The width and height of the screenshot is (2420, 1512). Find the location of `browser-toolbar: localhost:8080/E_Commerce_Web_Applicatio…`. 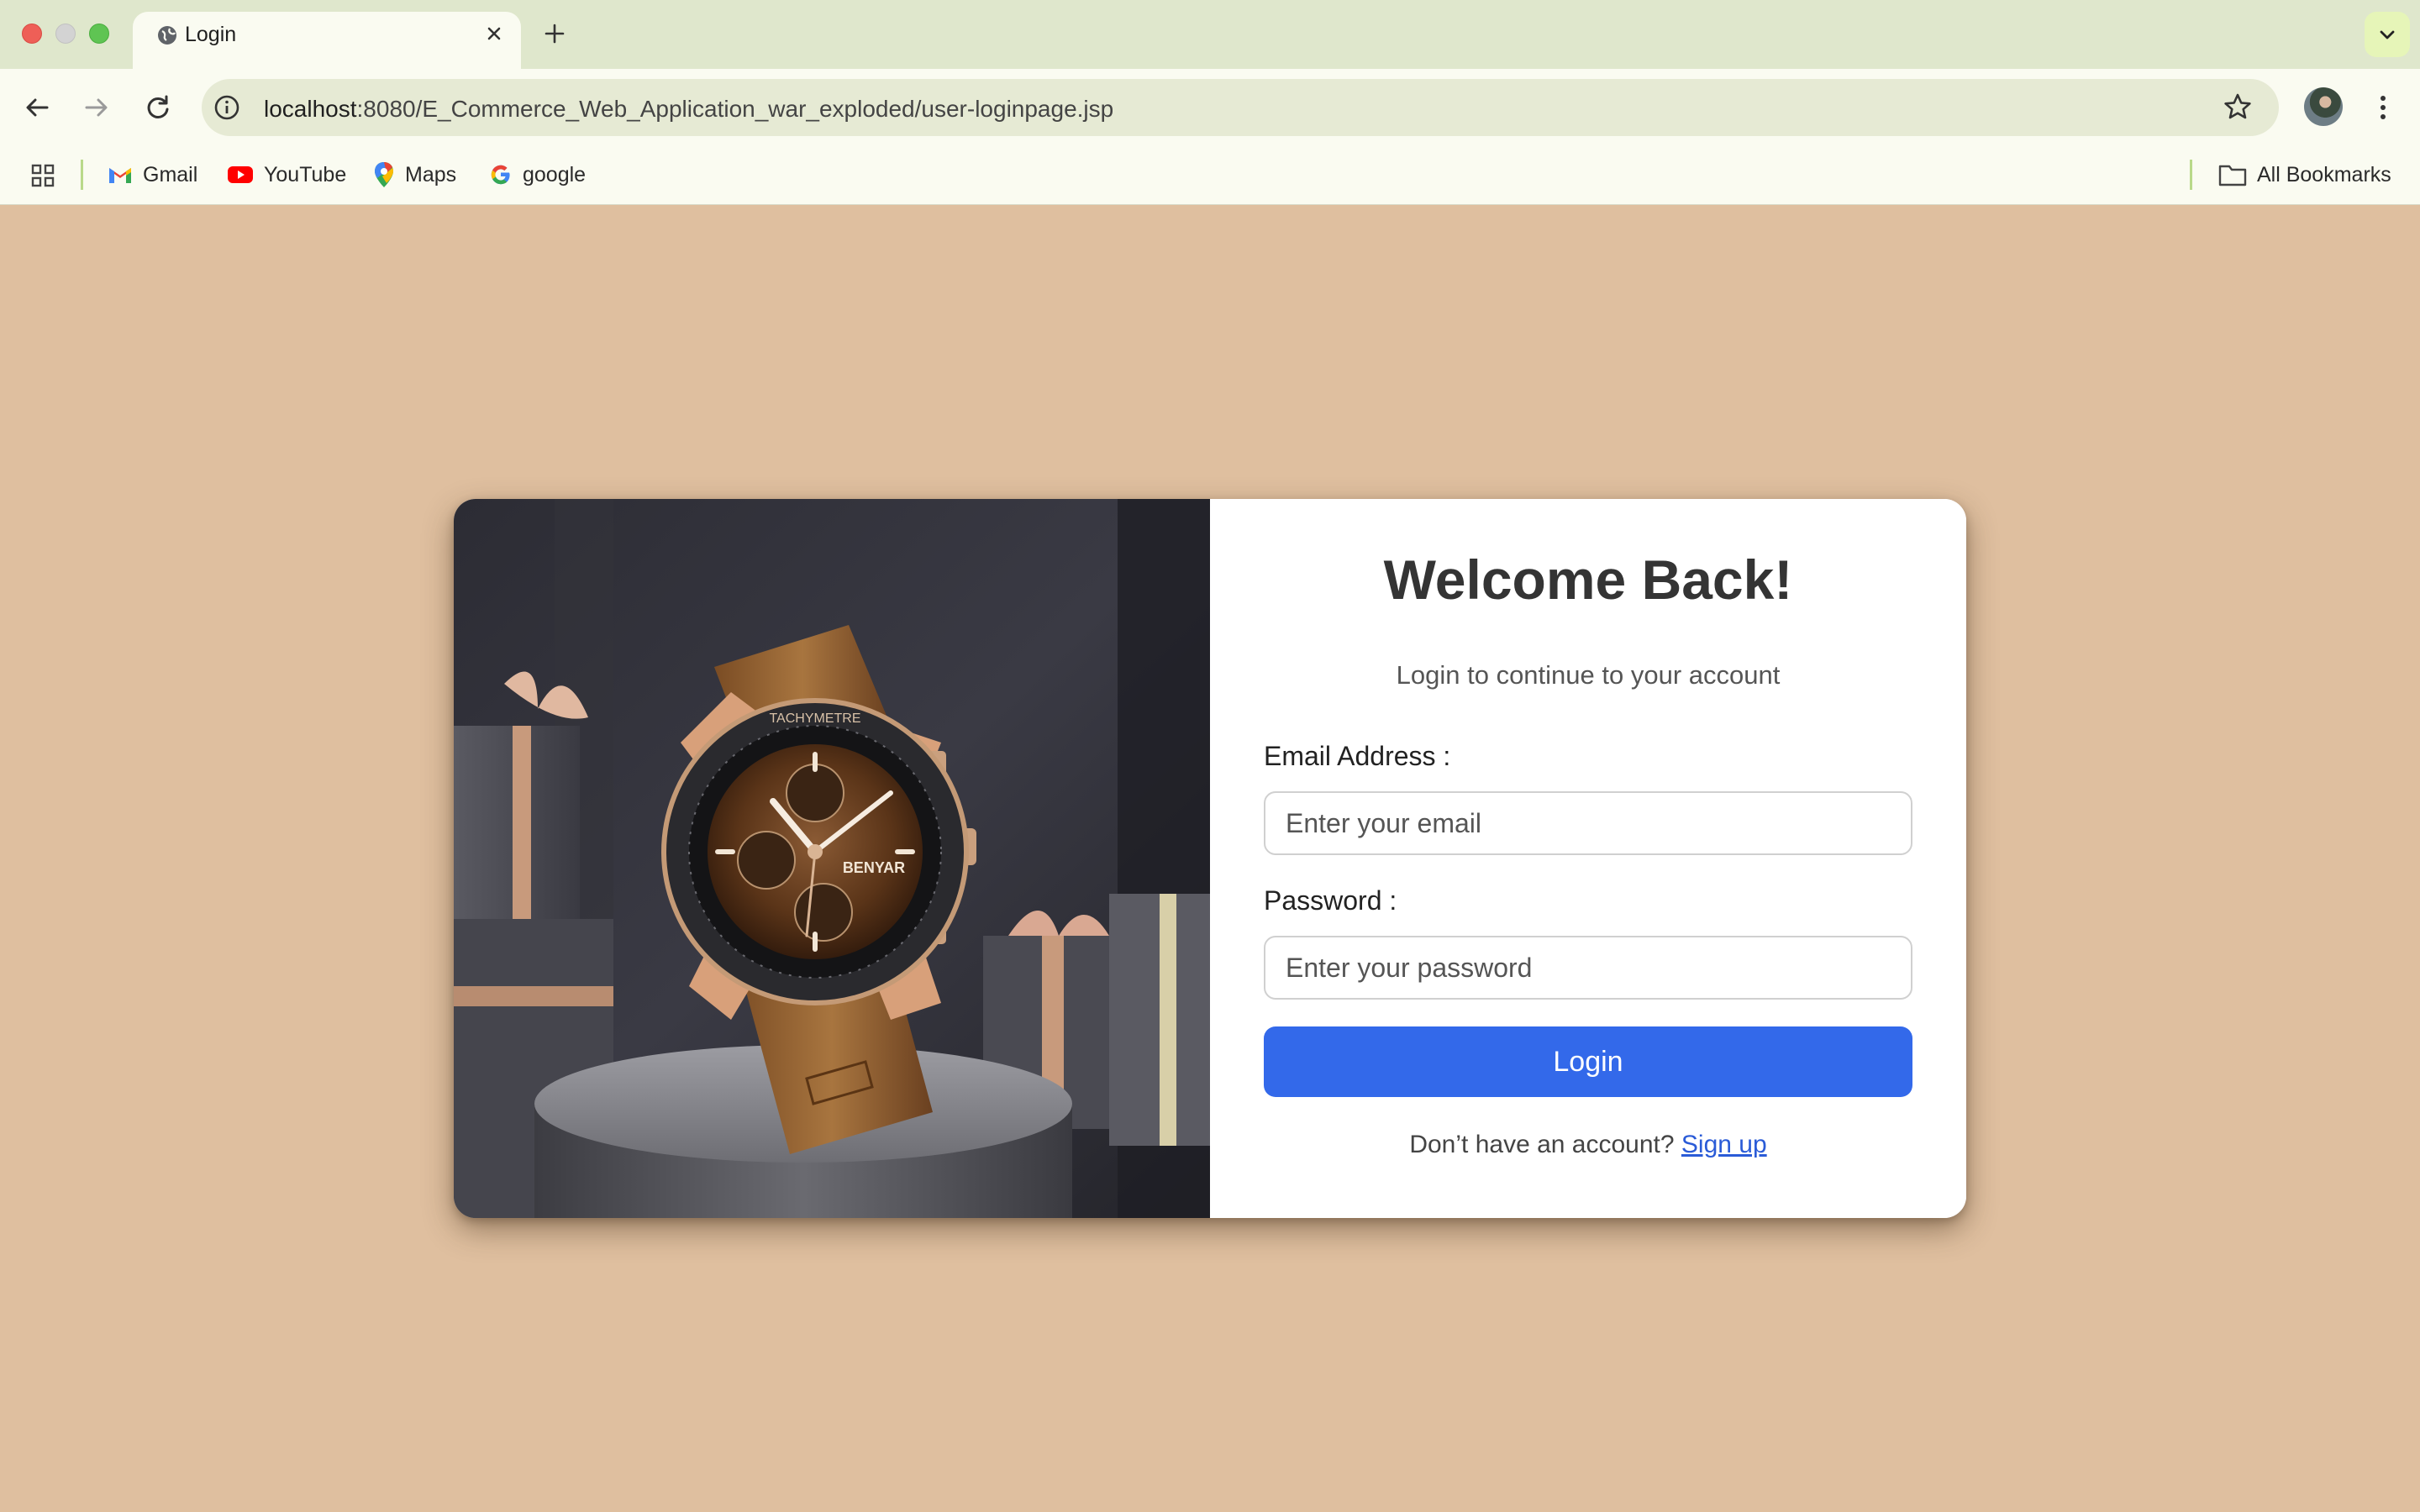

browser-toolbar: localhost:8080/E_Commerce_Web_Applicatio… is located at coordinates (1210, 106).